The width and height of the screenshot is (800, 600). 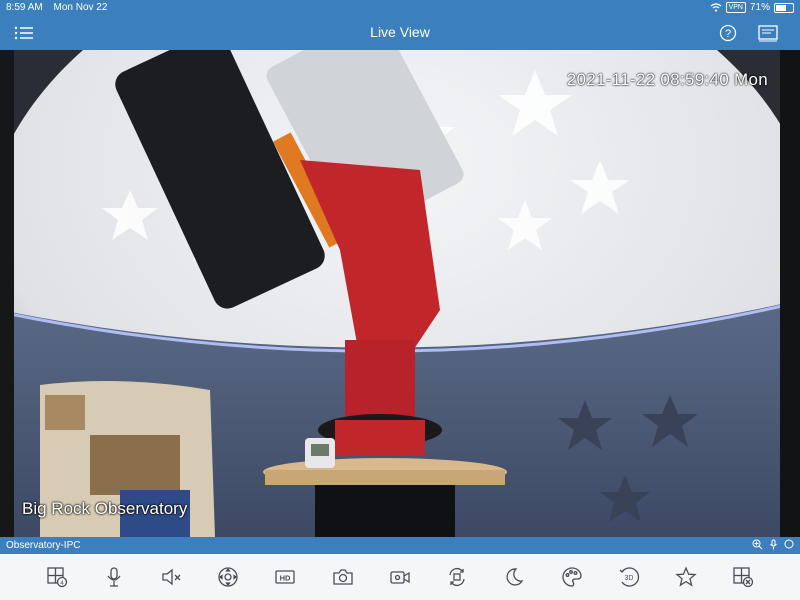 I want to click on device-info-bar: Observatory-IPC, so click(x=400, y=545).